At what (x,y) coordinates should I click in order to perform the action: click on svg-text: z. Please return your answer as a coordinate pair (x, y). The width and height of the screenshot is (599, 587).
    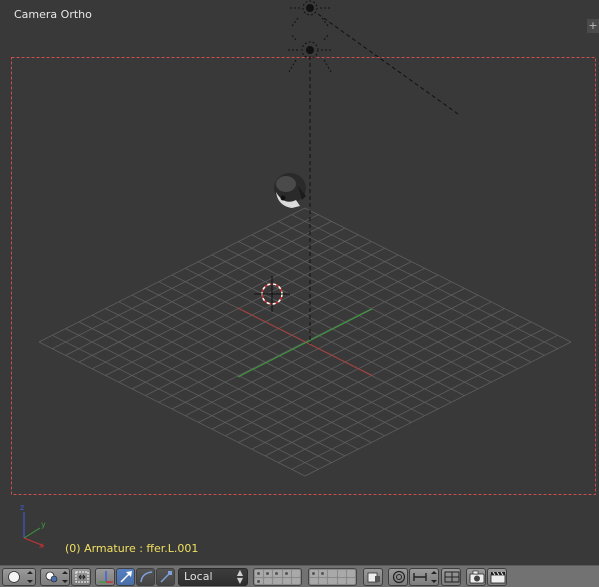
    Looking at the image, I should click on (22, 507).